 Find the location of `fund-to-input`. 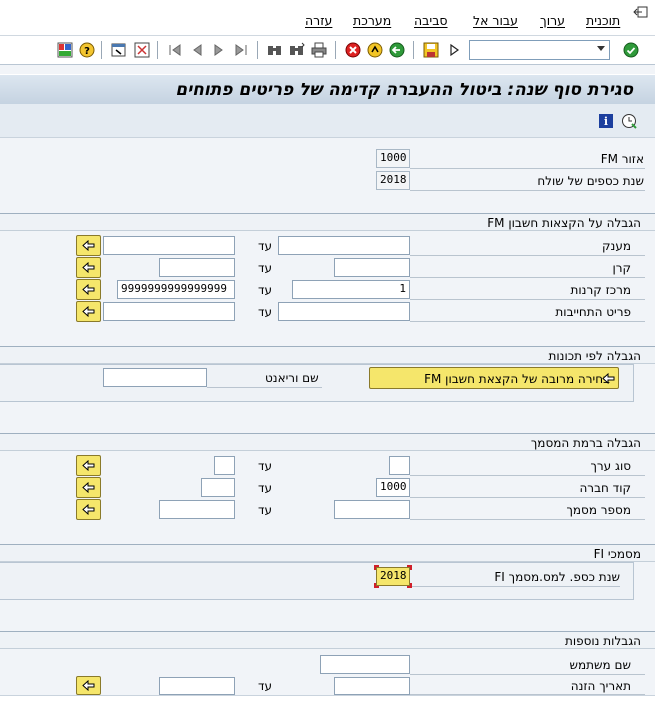

fund-to-input is located at coordinates (197, 267).